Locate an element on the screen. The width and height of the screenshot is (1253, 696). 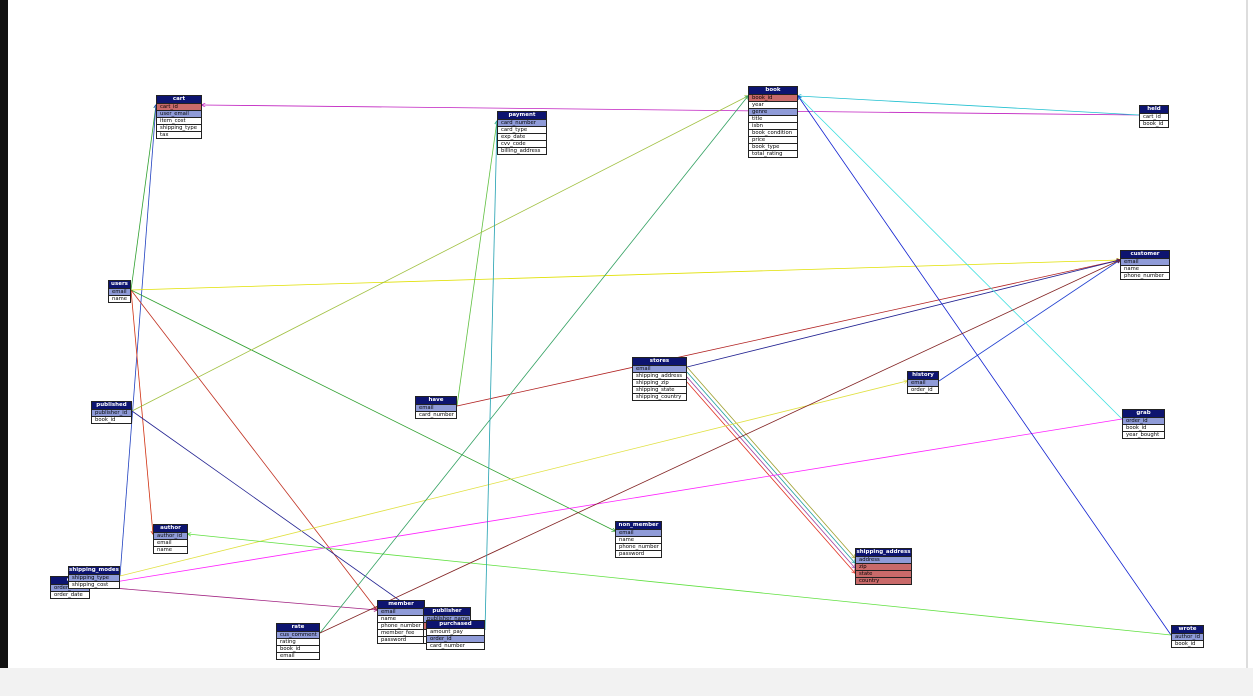
relationship-line-published-publisher is located at coordinates (277, 513).